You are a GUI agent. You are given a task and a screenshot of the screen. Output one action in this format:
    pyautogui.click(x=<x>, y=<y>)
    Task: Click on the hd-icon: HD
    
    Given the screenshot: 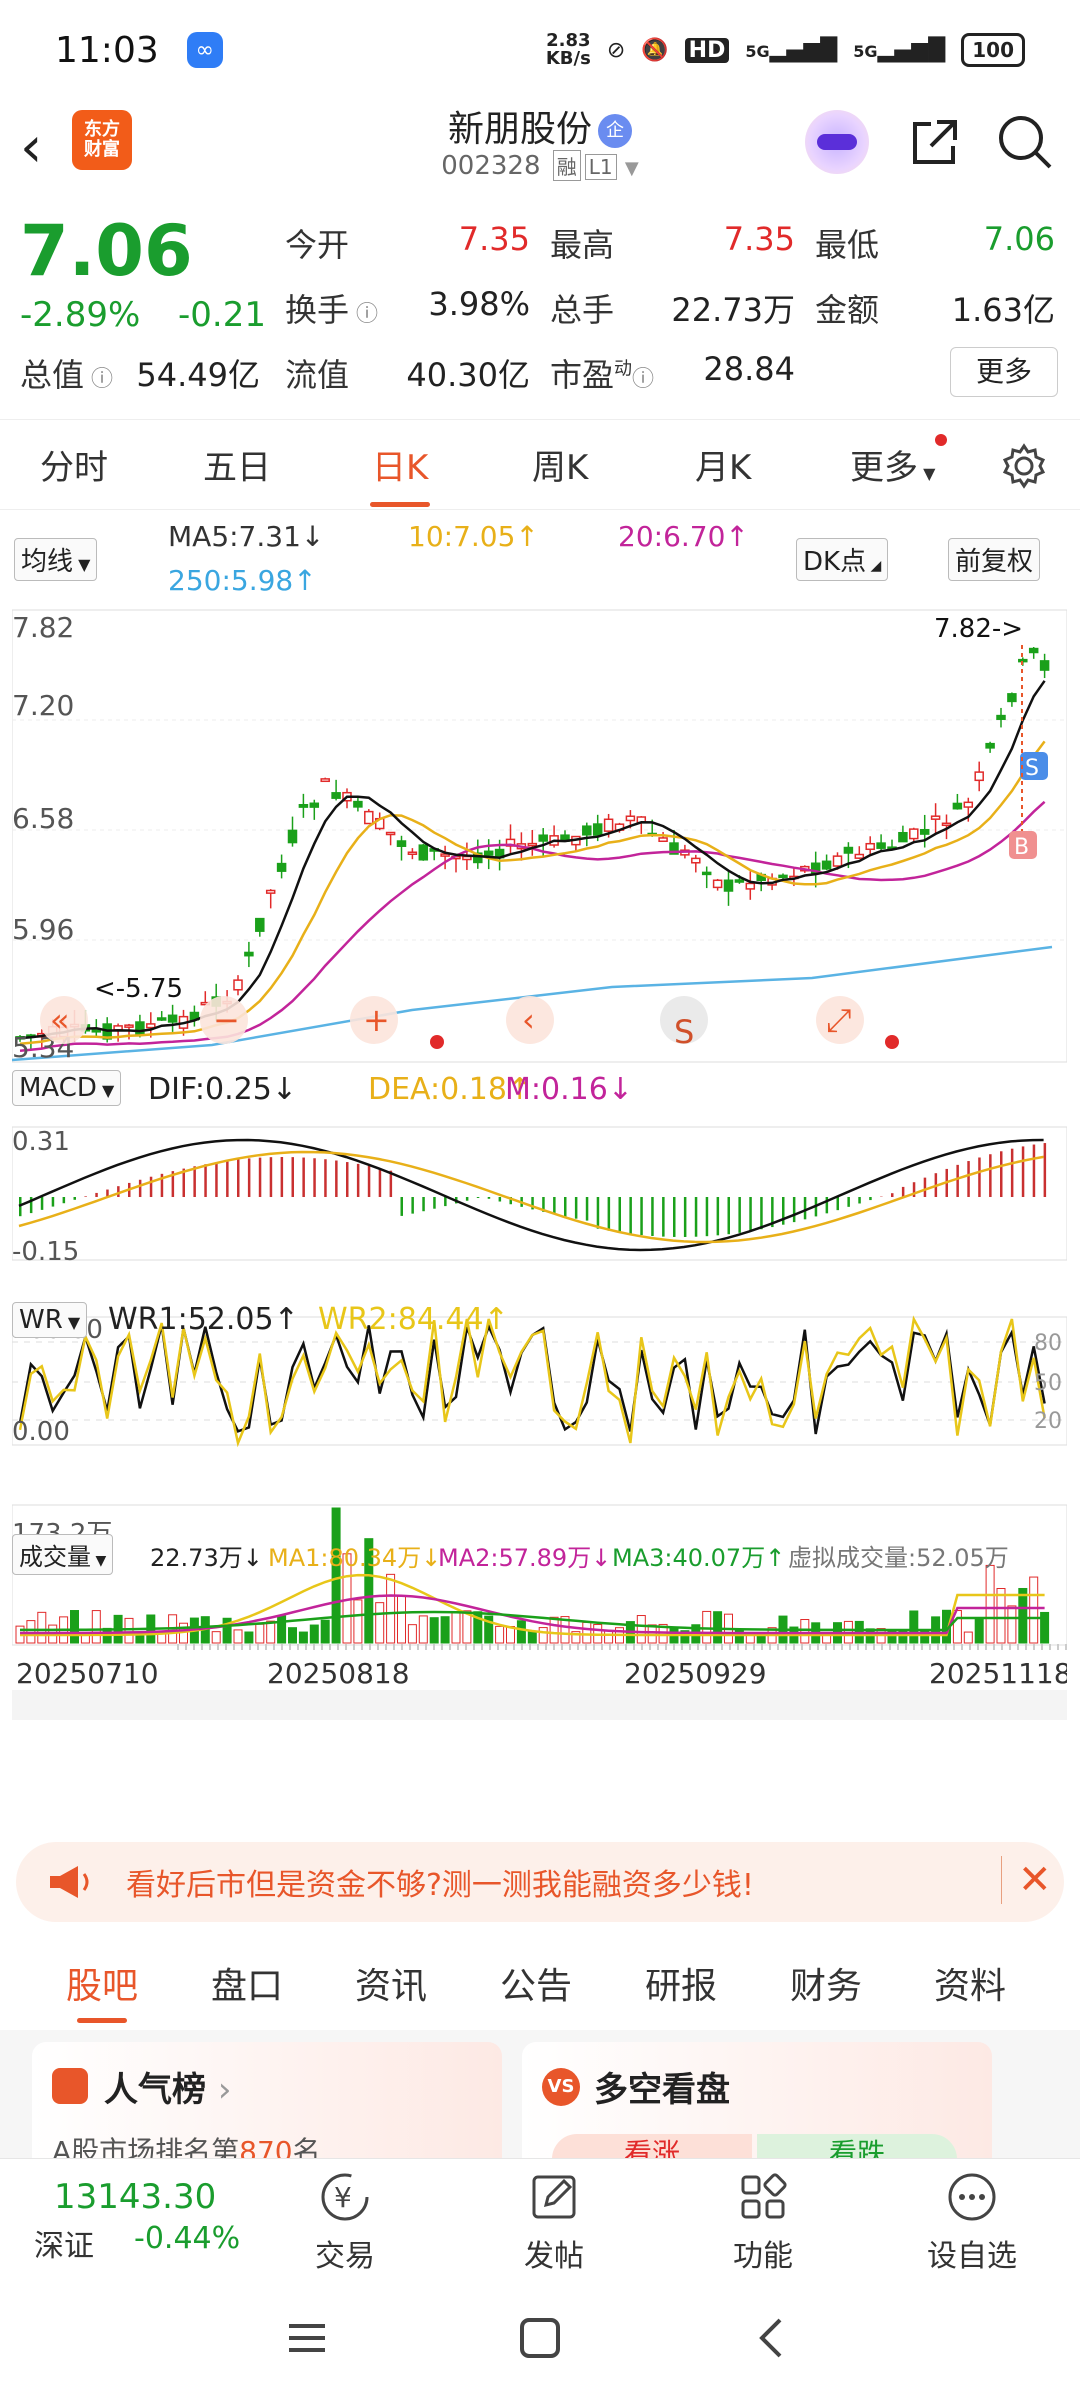 What is the action you would take?
    pyautogui.click(x=707, y=50)
    